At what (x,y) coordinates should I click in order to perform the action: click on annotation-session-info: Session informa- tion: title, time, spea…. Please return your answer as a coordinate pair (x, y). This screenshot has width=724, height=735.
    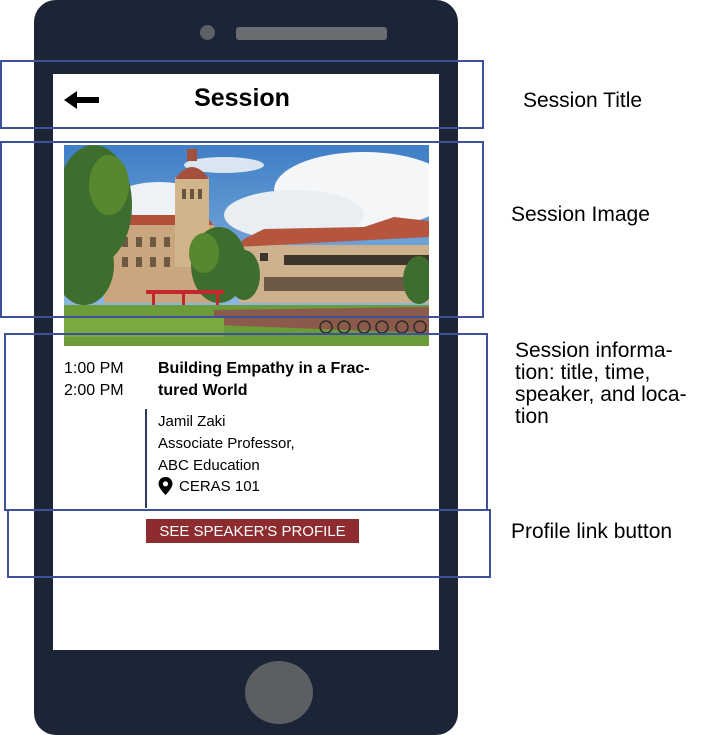
    Looking at the image, I should click on (601, 384).